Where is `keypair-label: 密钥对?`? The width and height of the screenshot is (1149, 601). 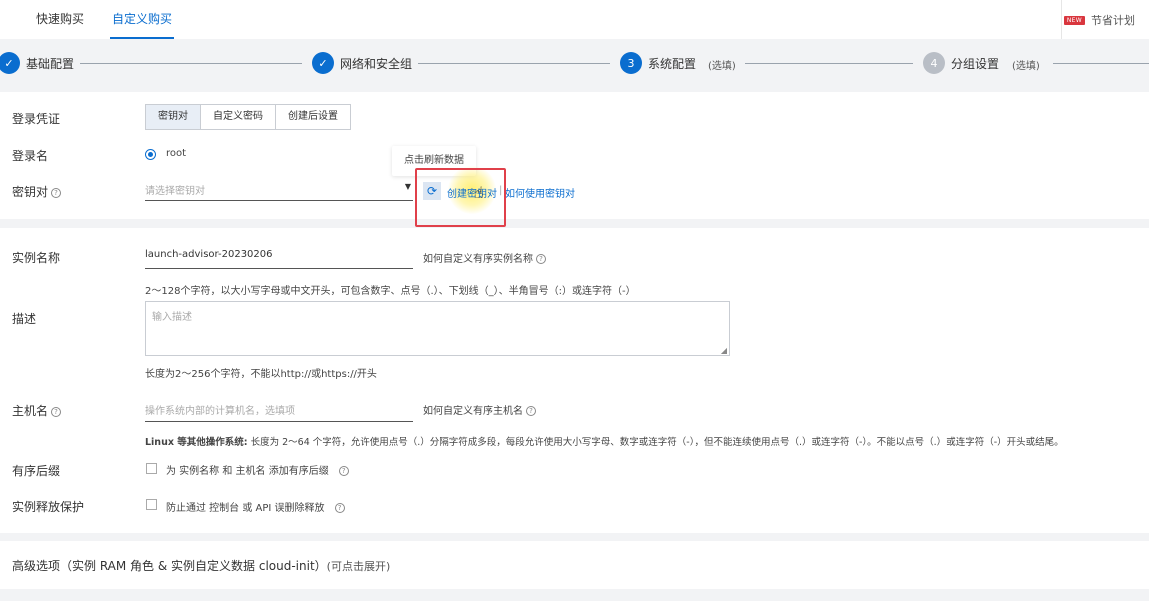
keypair-label: 密钥对? is located at coordinates (37, 191).